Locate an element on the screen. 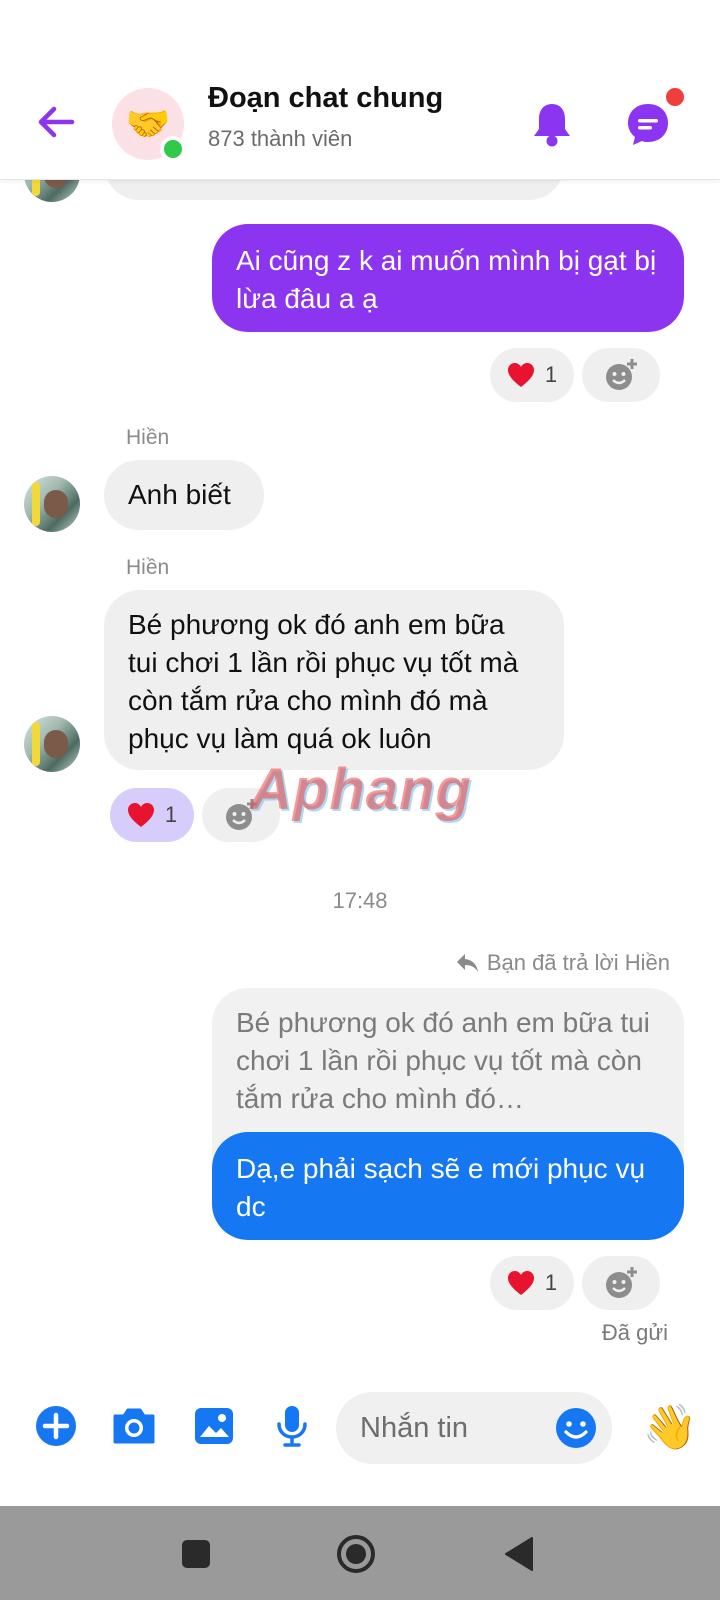 This screenshot has width=720, height=1600. reaction-pill-mine: 1 is located at coordinates (152, 815).